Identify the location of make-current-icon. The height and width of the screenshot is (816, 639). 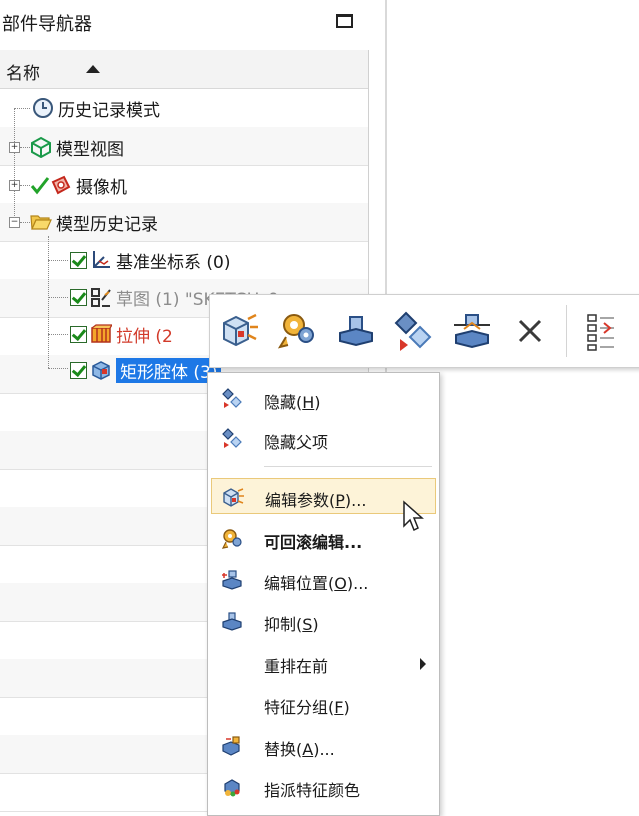
(472, 331).